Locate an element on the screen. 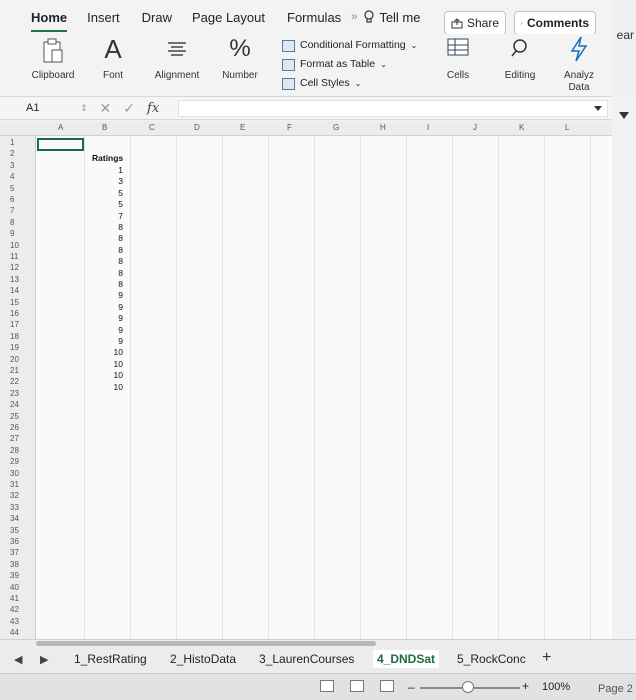 This screenshot has width=636, height=700. tab-draw: Draw is located at coordinates (157, 17).